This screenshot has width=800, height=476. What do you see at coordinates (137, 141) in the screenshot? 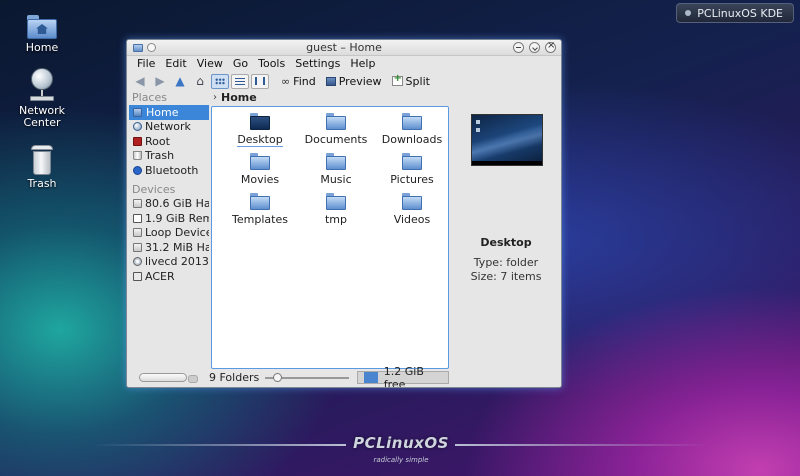
I see `root-folder-icon` at bounding box center [137, 141].